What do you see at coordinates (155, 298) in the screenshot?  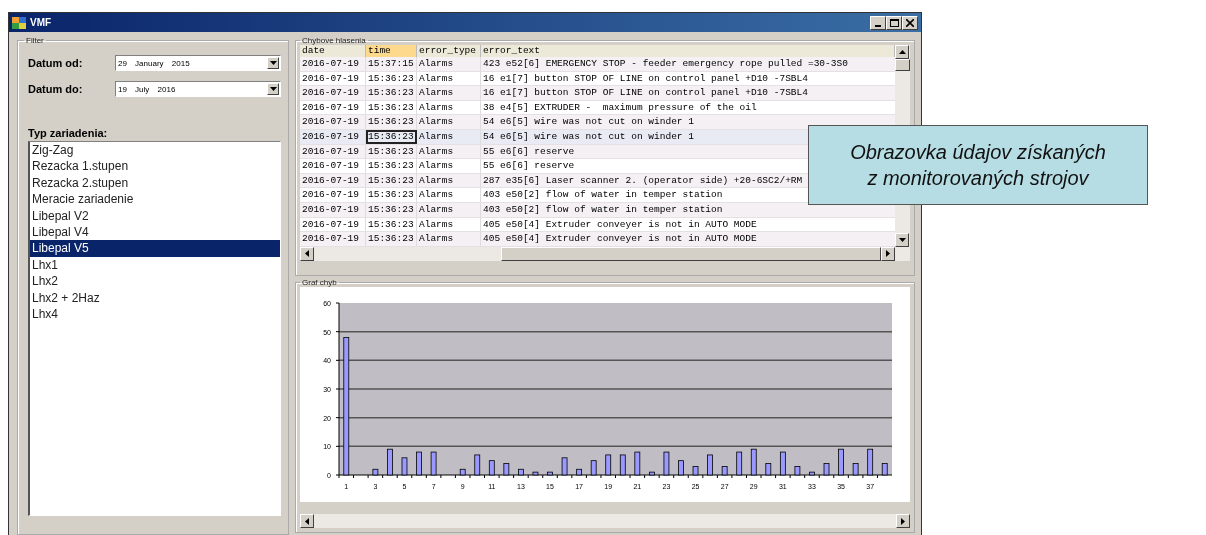 I see `list-item: Lhx2 + 2Haz` at bounding box center [155, 298].